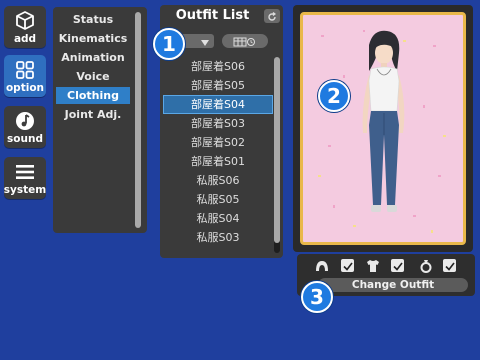 This screenshot has height=360, width=480. I want to click on option-joint-adj: Joint Adj., so click(93, 114).